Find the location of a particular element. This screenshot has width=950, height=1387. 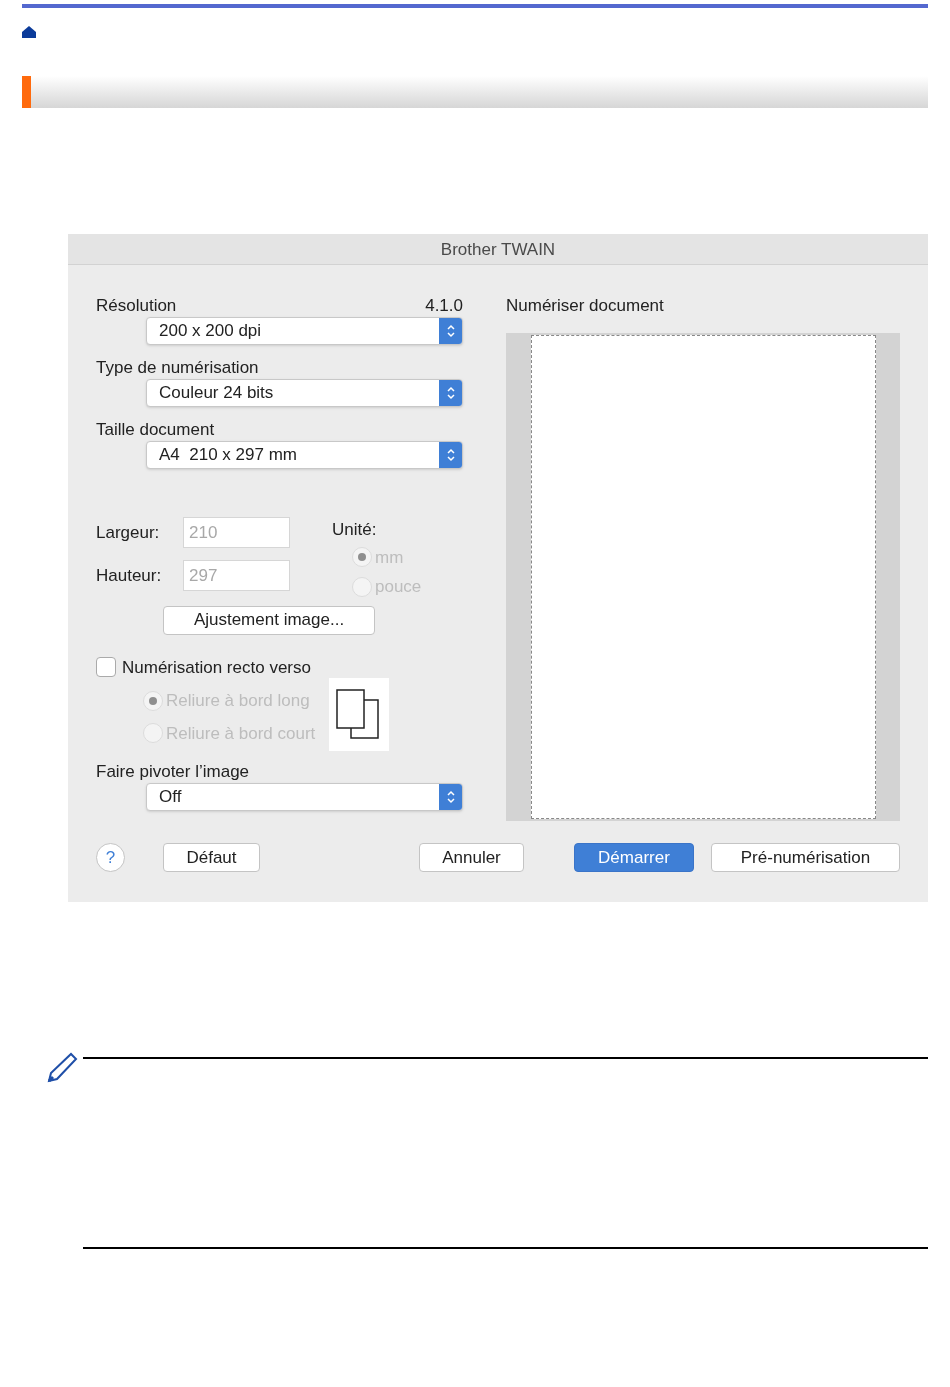

field-label: Hauteur: is located at coordinates (129, 575).